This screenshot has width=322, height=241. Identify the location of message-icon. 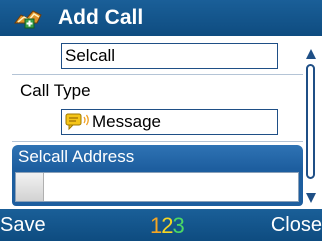
(77, 122).